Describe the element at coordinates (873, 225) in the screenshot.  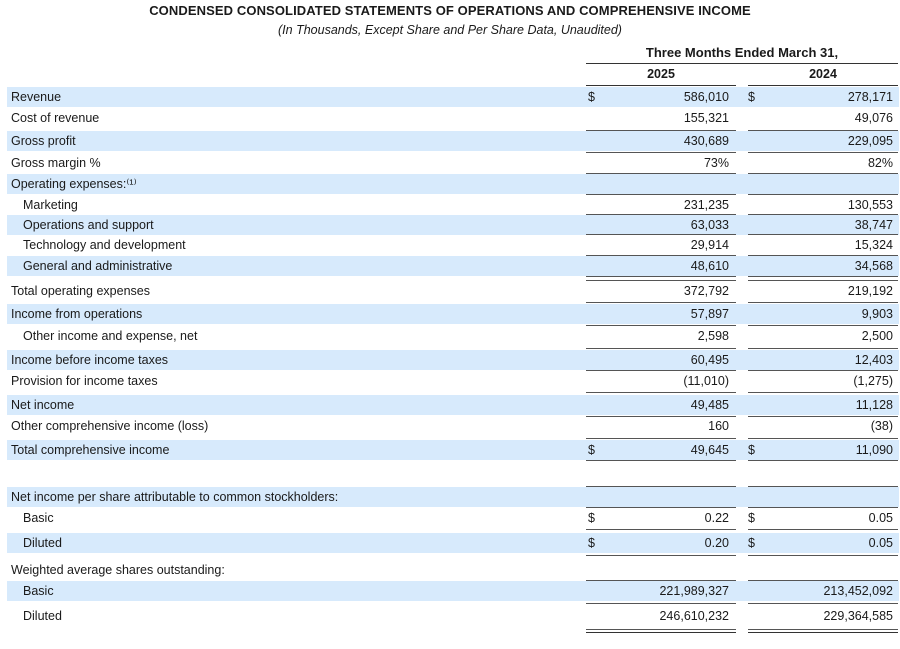
I see `value-2024: 38,747` at that location.